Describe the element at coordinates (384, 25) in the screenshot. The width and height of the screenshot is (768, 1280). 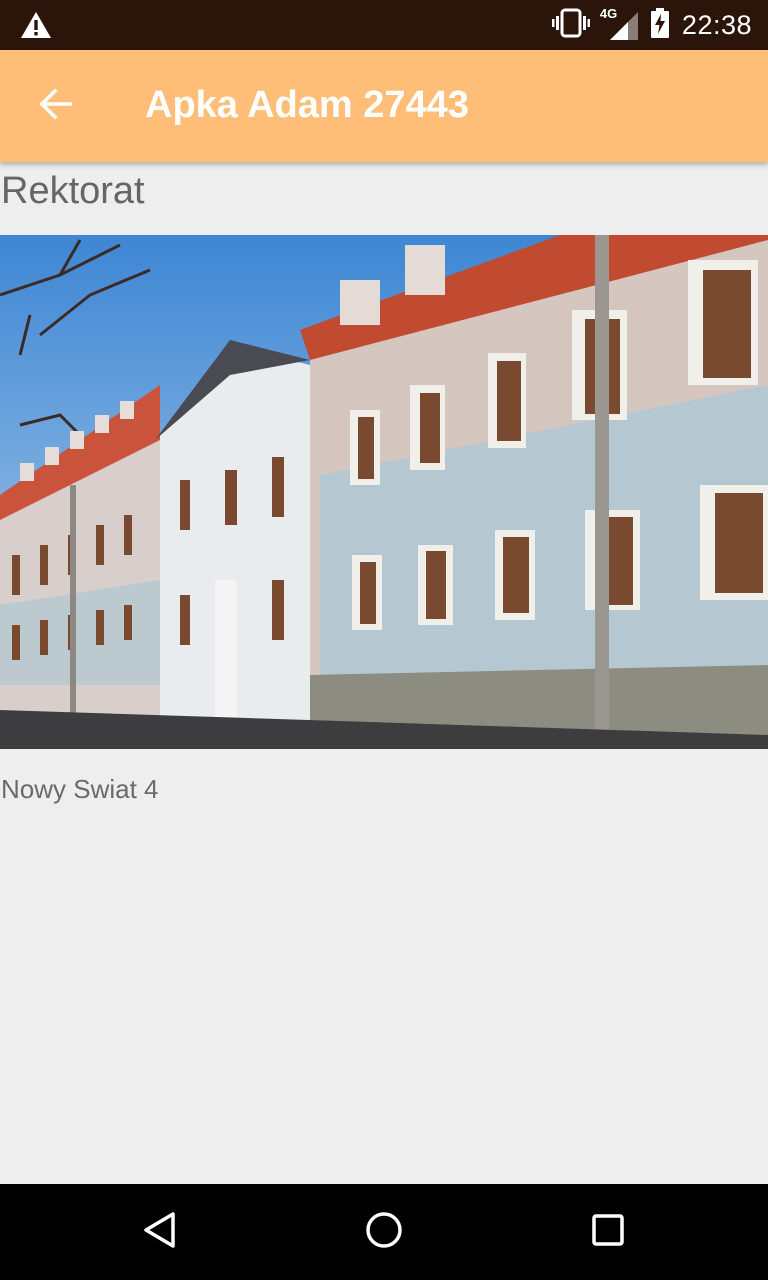
I see `status-bar: 4G 22:38` at that location.